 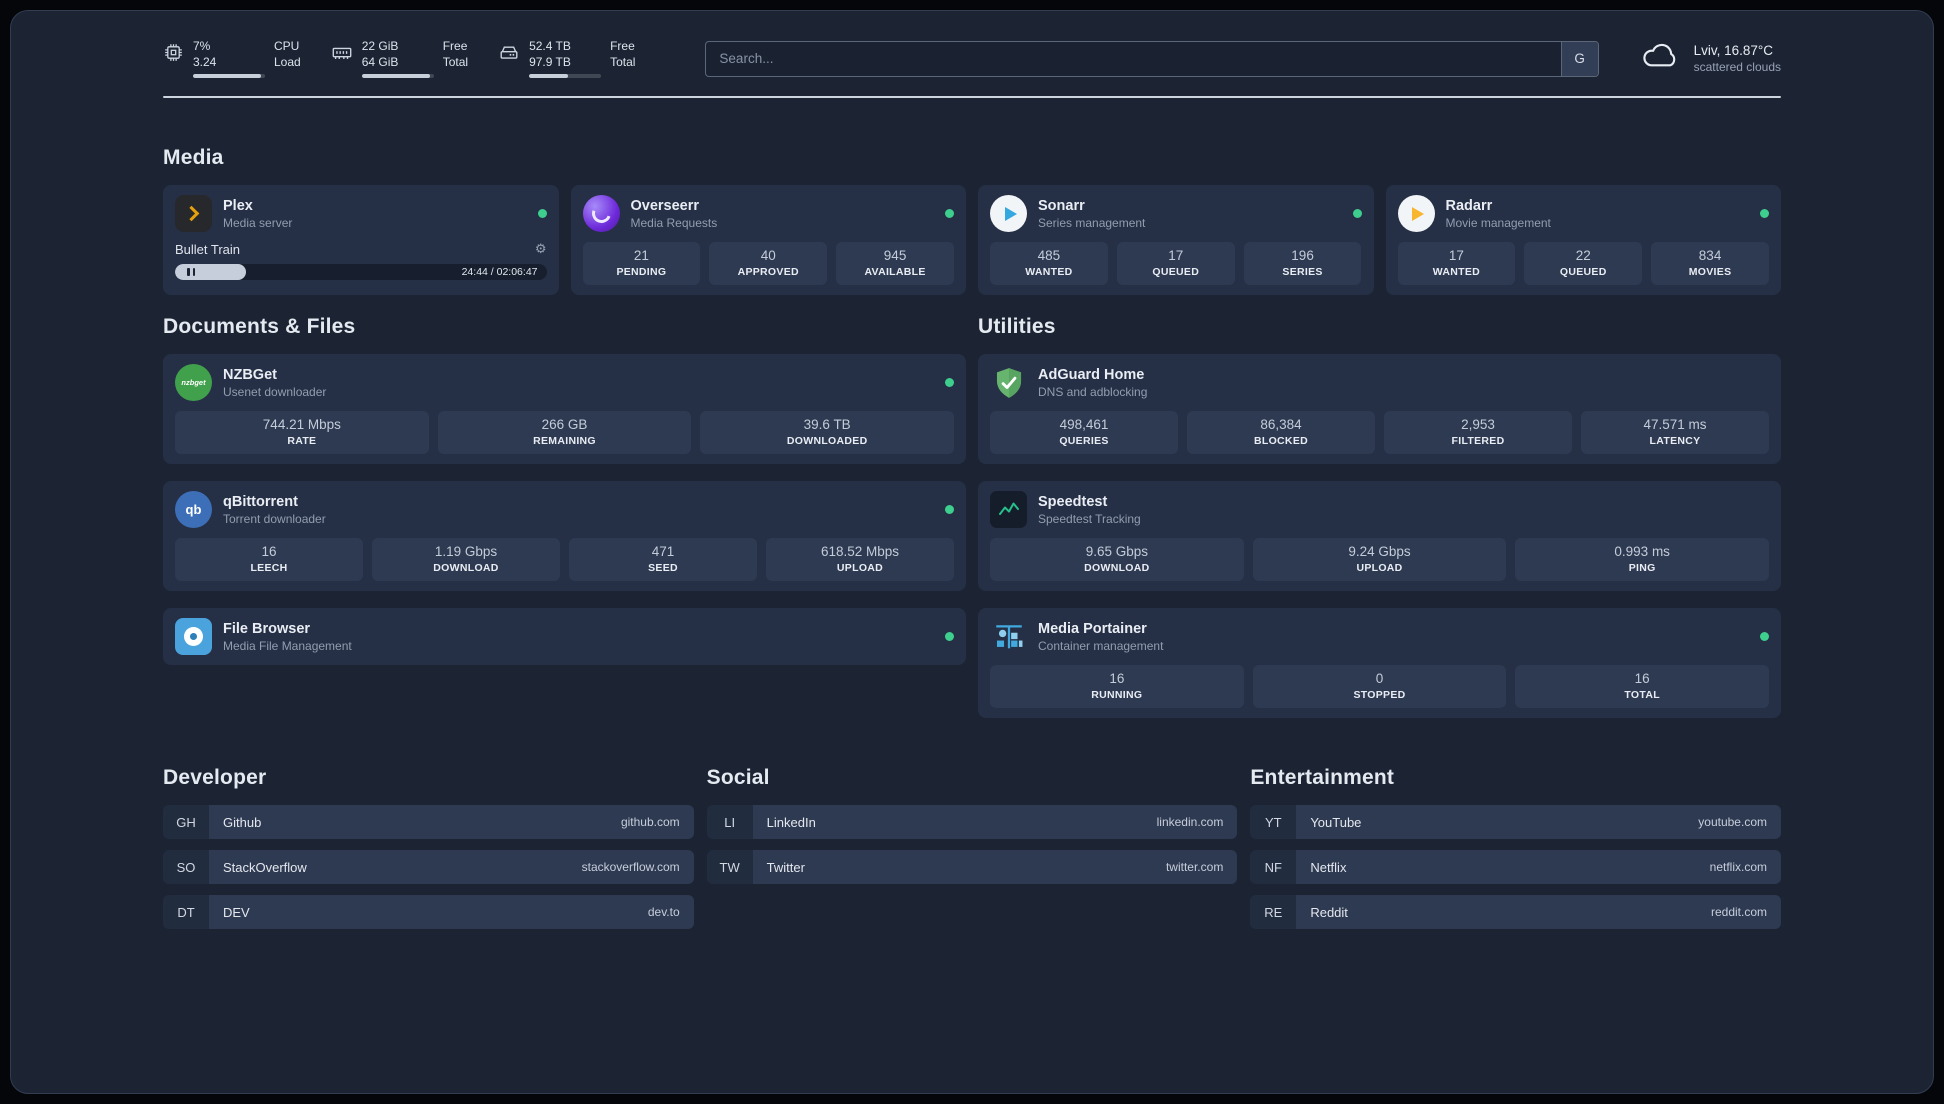 I want to click on search-bar: G, so click(x=1152, y=58).